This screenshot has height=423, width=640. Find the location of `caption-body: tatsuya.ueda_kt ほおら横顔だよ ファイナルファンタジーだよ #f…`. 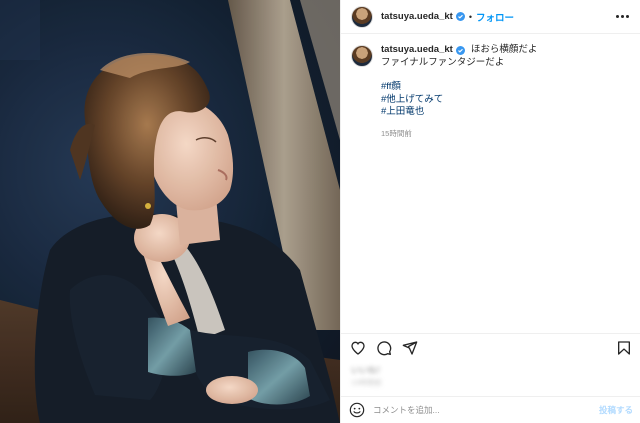

caption-body: tatsuya.ueda_kt ほおら横顔だよ ファイナルファンタジーだよ #f… is located at coordinates (459, 92).